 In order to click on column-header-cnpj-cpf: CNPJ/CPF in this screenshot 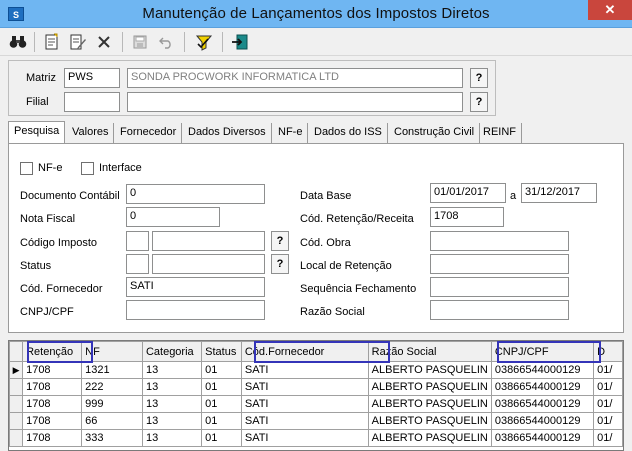, I will do `click(542, 351)`.